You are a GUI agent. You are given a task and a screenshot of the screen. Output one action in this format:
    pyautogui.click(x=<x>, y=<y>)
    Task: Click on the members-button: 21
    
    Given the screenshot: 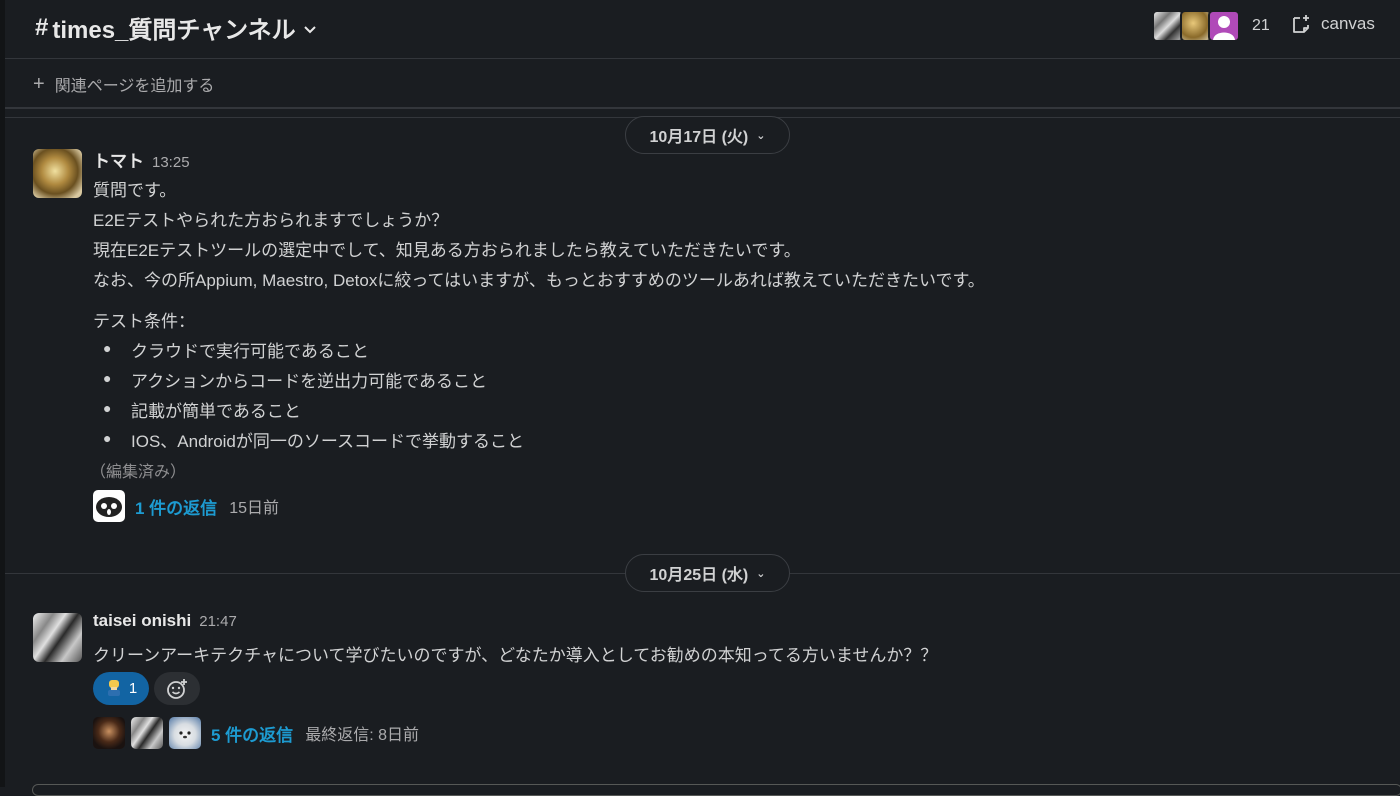 What is the action you would take?
    pyautogui.click(x=1211, y=26)
    